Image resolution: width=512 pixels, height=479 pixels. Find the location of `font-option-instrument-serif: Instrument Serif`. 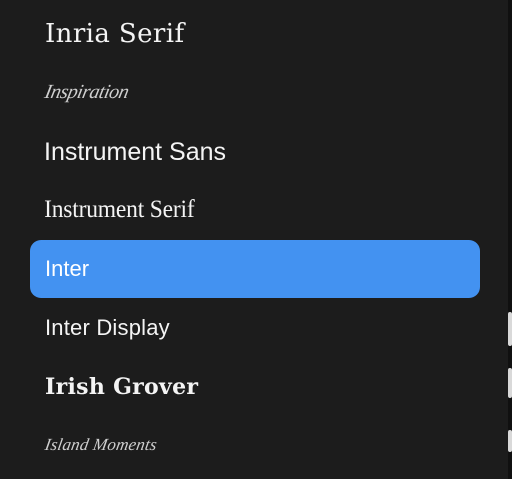

font-option-instrument-serif: Instrument Serif is located at coordinates (241, 210).